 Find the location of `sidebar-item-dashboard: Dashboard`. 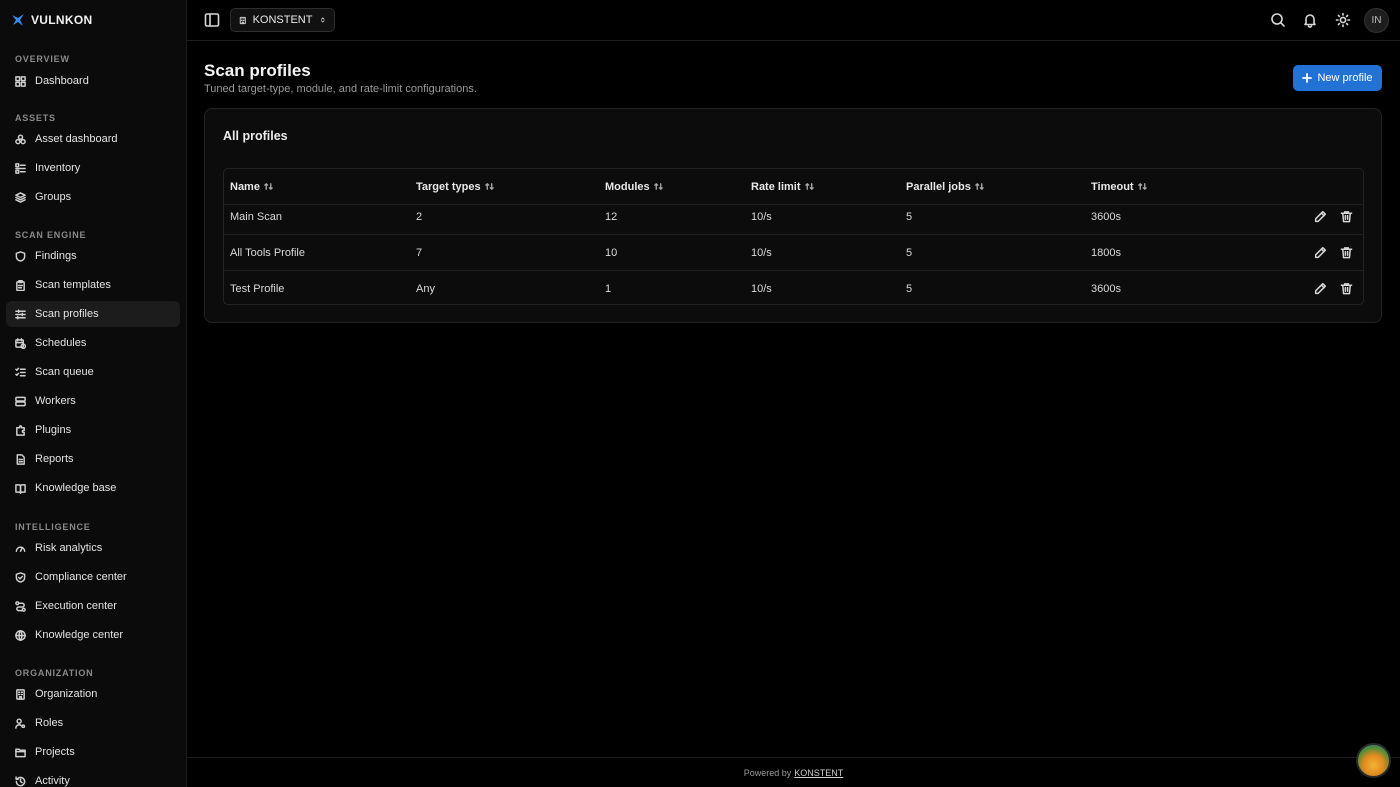

sidebar-item-dashboard: Dashboard is located at coordinates (93, 81).